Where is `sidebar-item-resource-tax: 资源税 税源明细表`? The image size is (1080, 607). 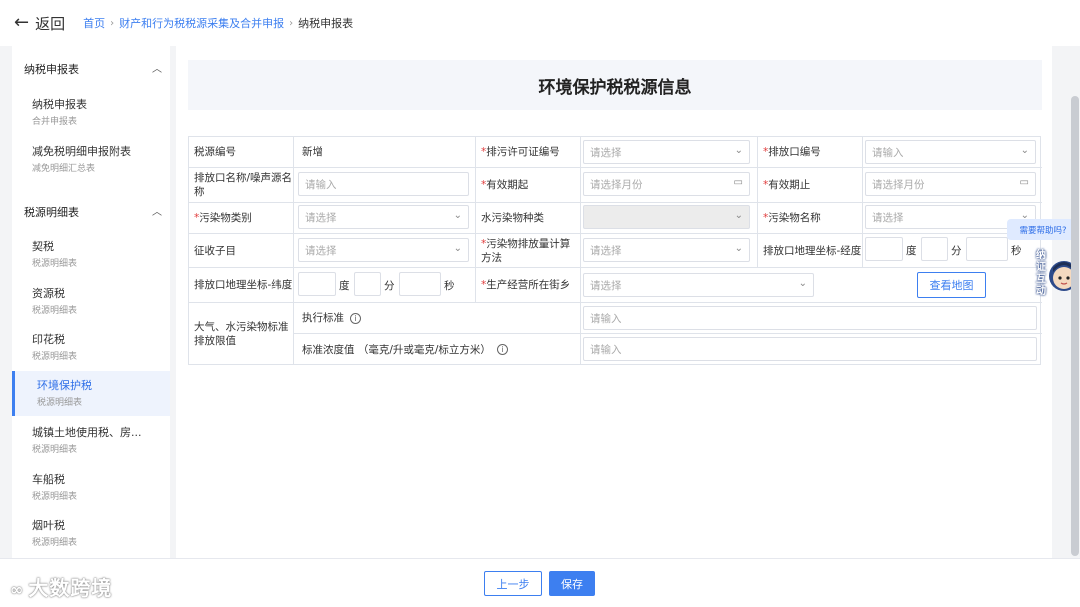
sidebar-item-resource-tax: 资源税 税源明细表 is located at coordinates (91, 303).